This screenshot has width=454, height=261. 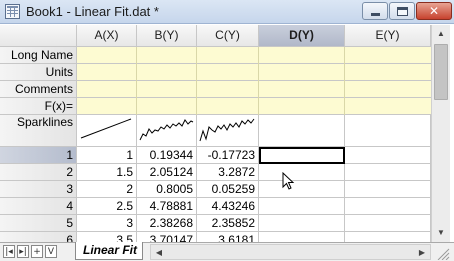 I want to click on close-icon: ✕, so click(x=434, y=11).